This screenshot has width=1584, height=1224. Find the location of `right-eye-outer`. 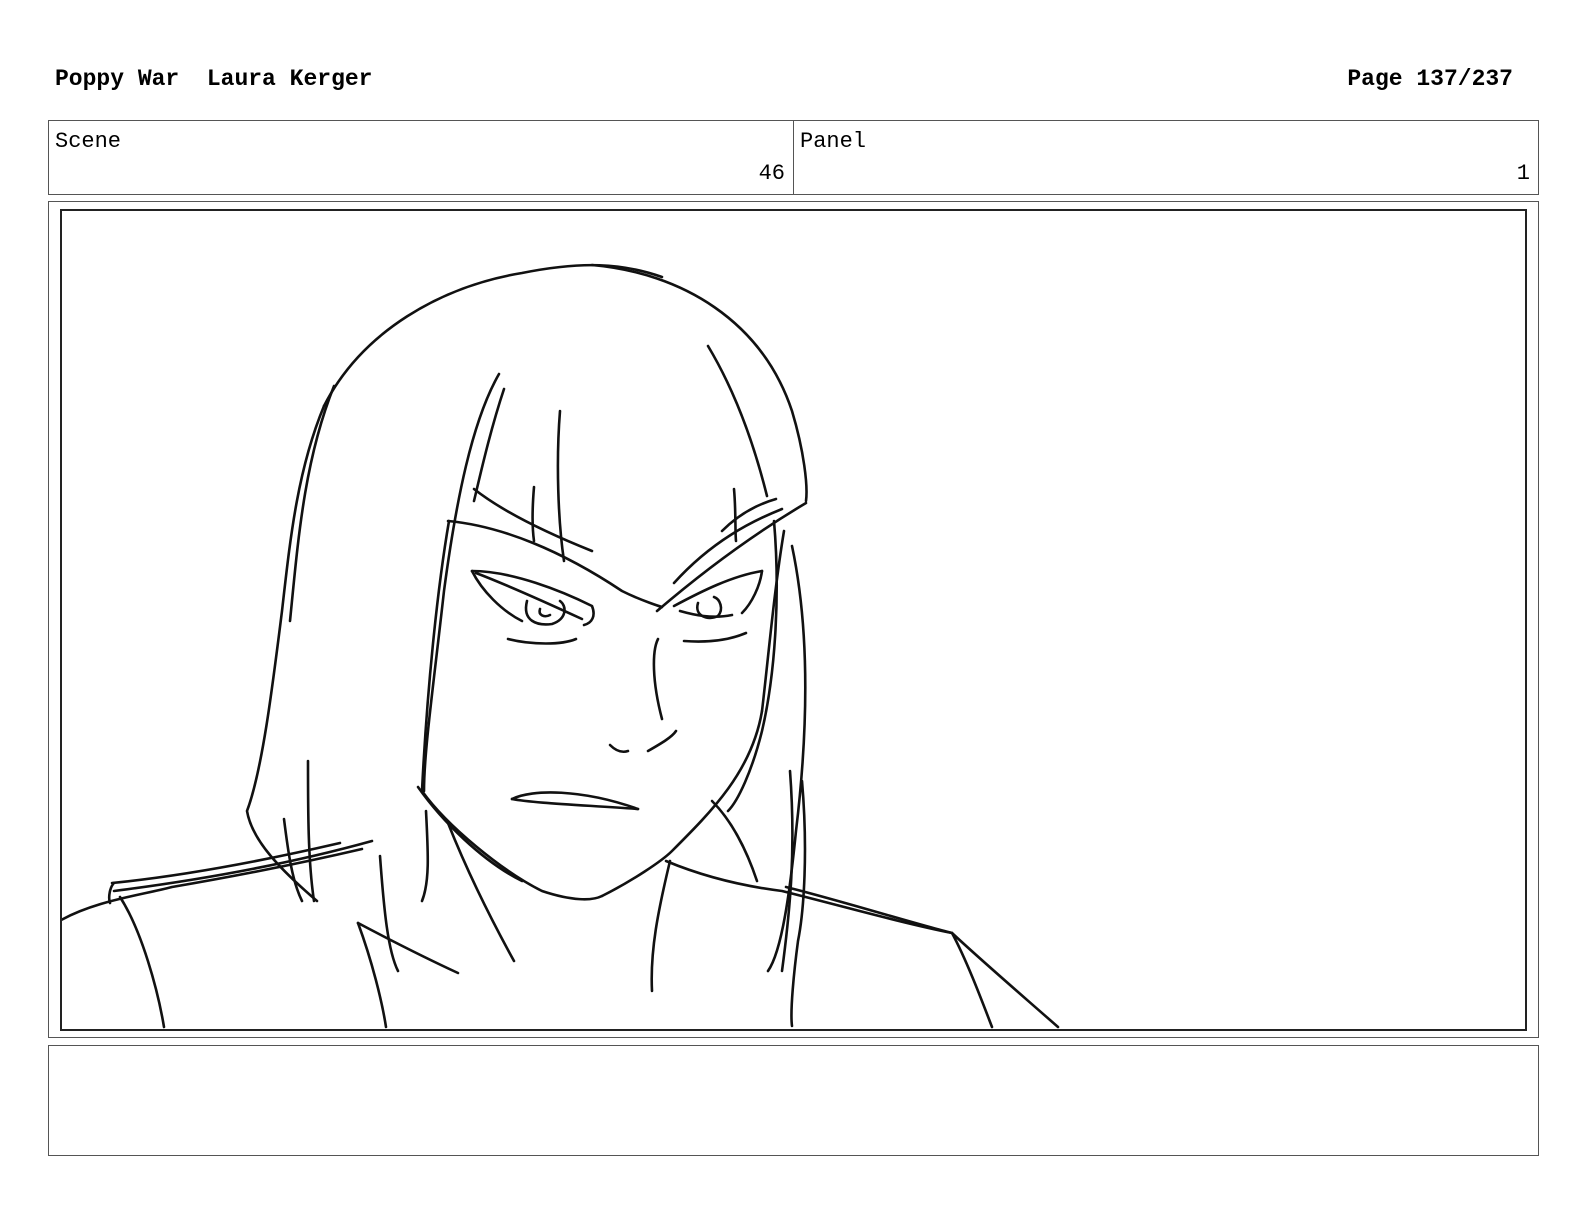

right-eye-outer is located at coordinates (752, 592).